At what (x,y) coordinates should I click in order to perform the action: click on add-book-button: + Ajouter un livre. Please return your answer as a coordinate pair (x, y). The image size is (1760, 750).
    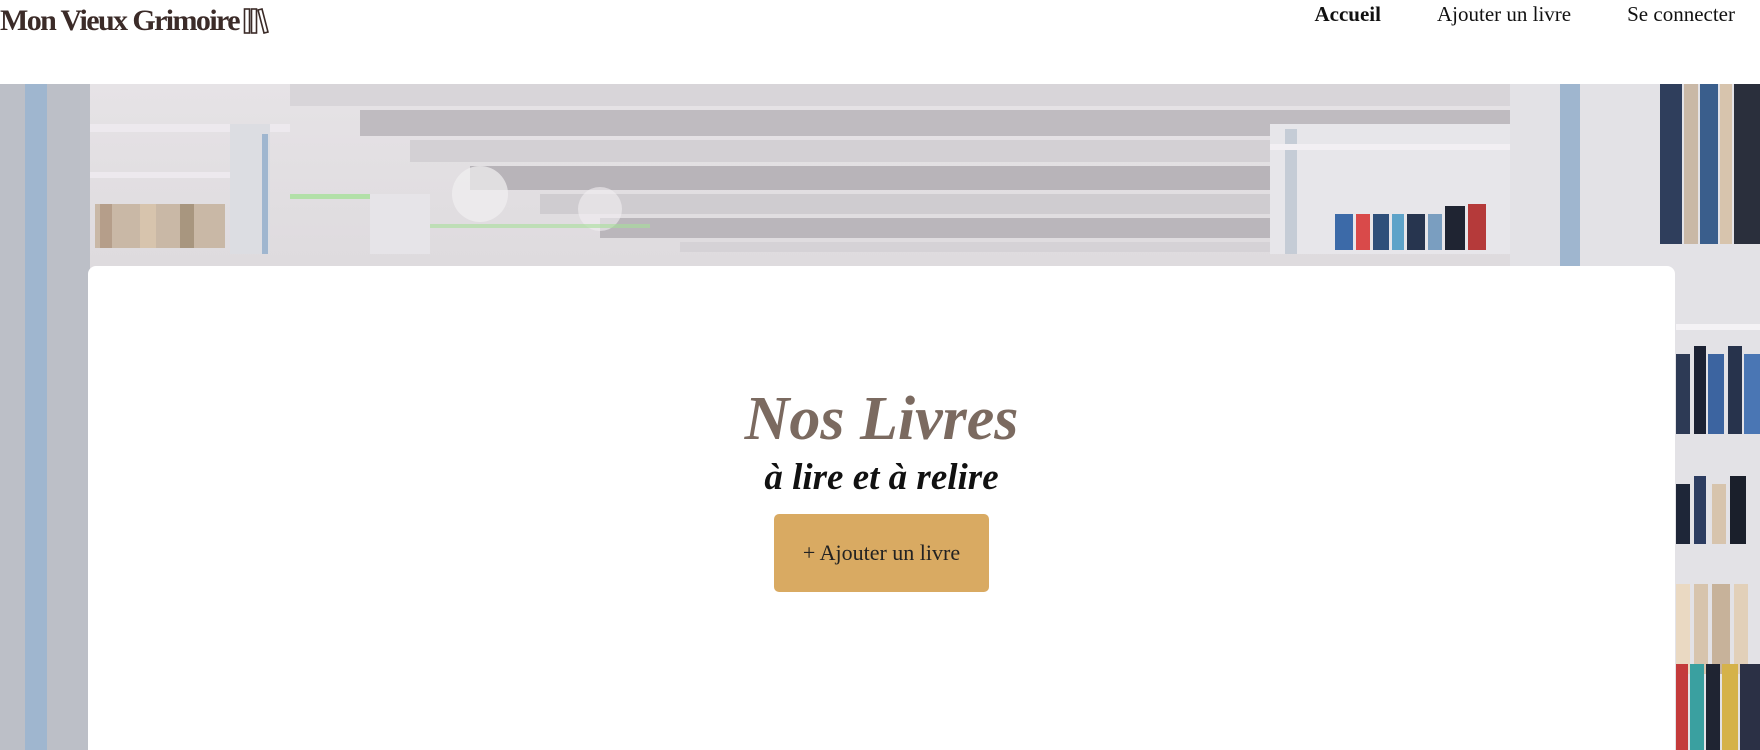
    Looking at the image, I should click on (881, 553).